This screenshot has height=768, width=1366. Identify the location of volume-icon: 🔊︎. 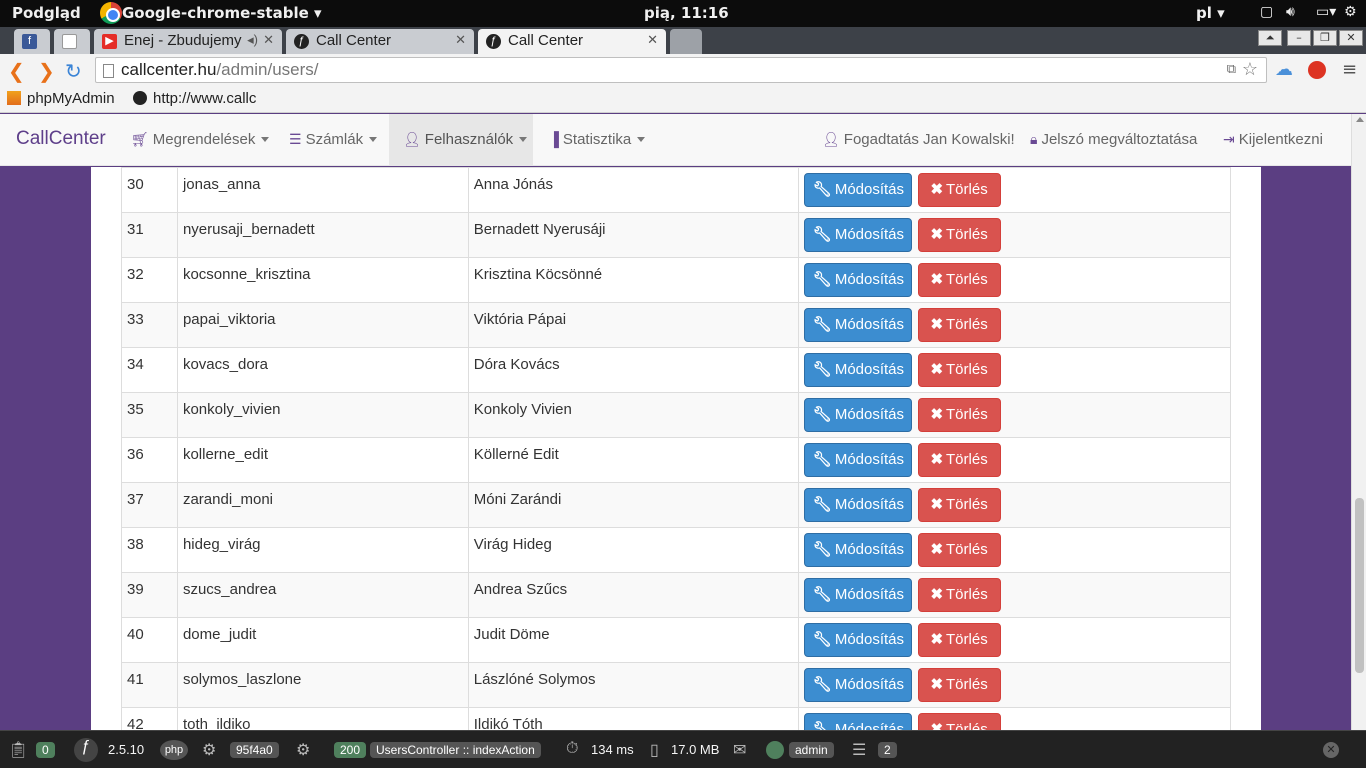
(1290, 12).